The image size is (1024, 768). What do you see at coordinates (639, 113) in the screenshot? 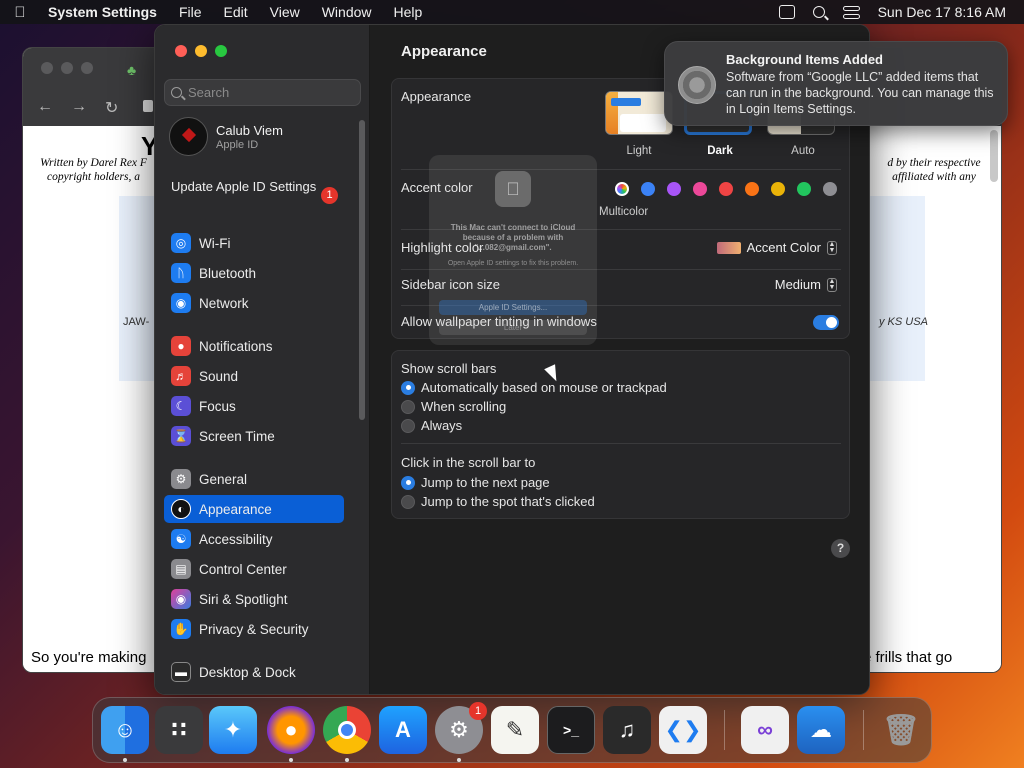
I see `theme-light-thumbnail` at bounding box center [639, 113].